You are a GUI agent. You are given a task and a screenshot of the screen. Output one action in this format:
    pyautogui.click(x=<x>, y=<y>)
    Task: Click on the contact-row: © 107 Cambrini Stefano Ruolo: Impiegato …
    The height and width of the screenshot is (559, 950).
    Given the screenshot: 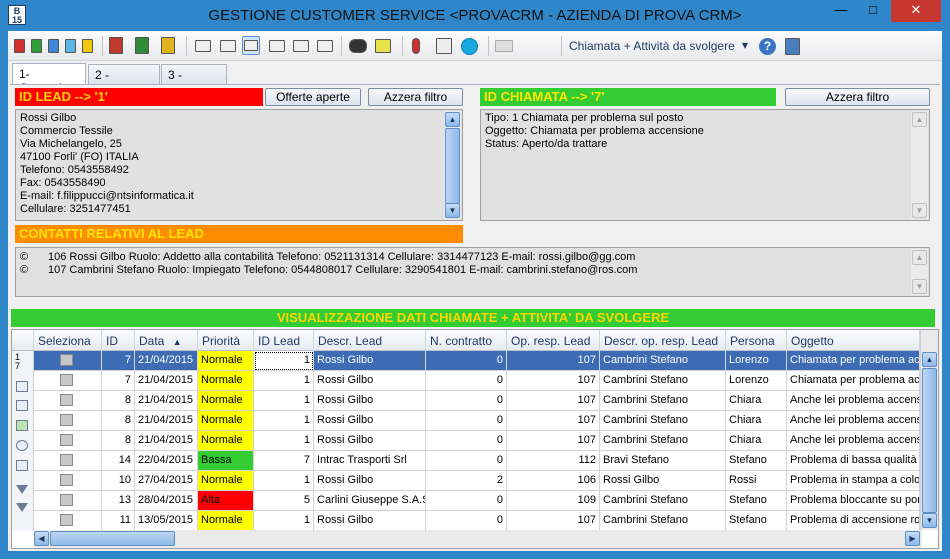 What is the action you would take?
    pyautogui.click(x=464, y=270)
    